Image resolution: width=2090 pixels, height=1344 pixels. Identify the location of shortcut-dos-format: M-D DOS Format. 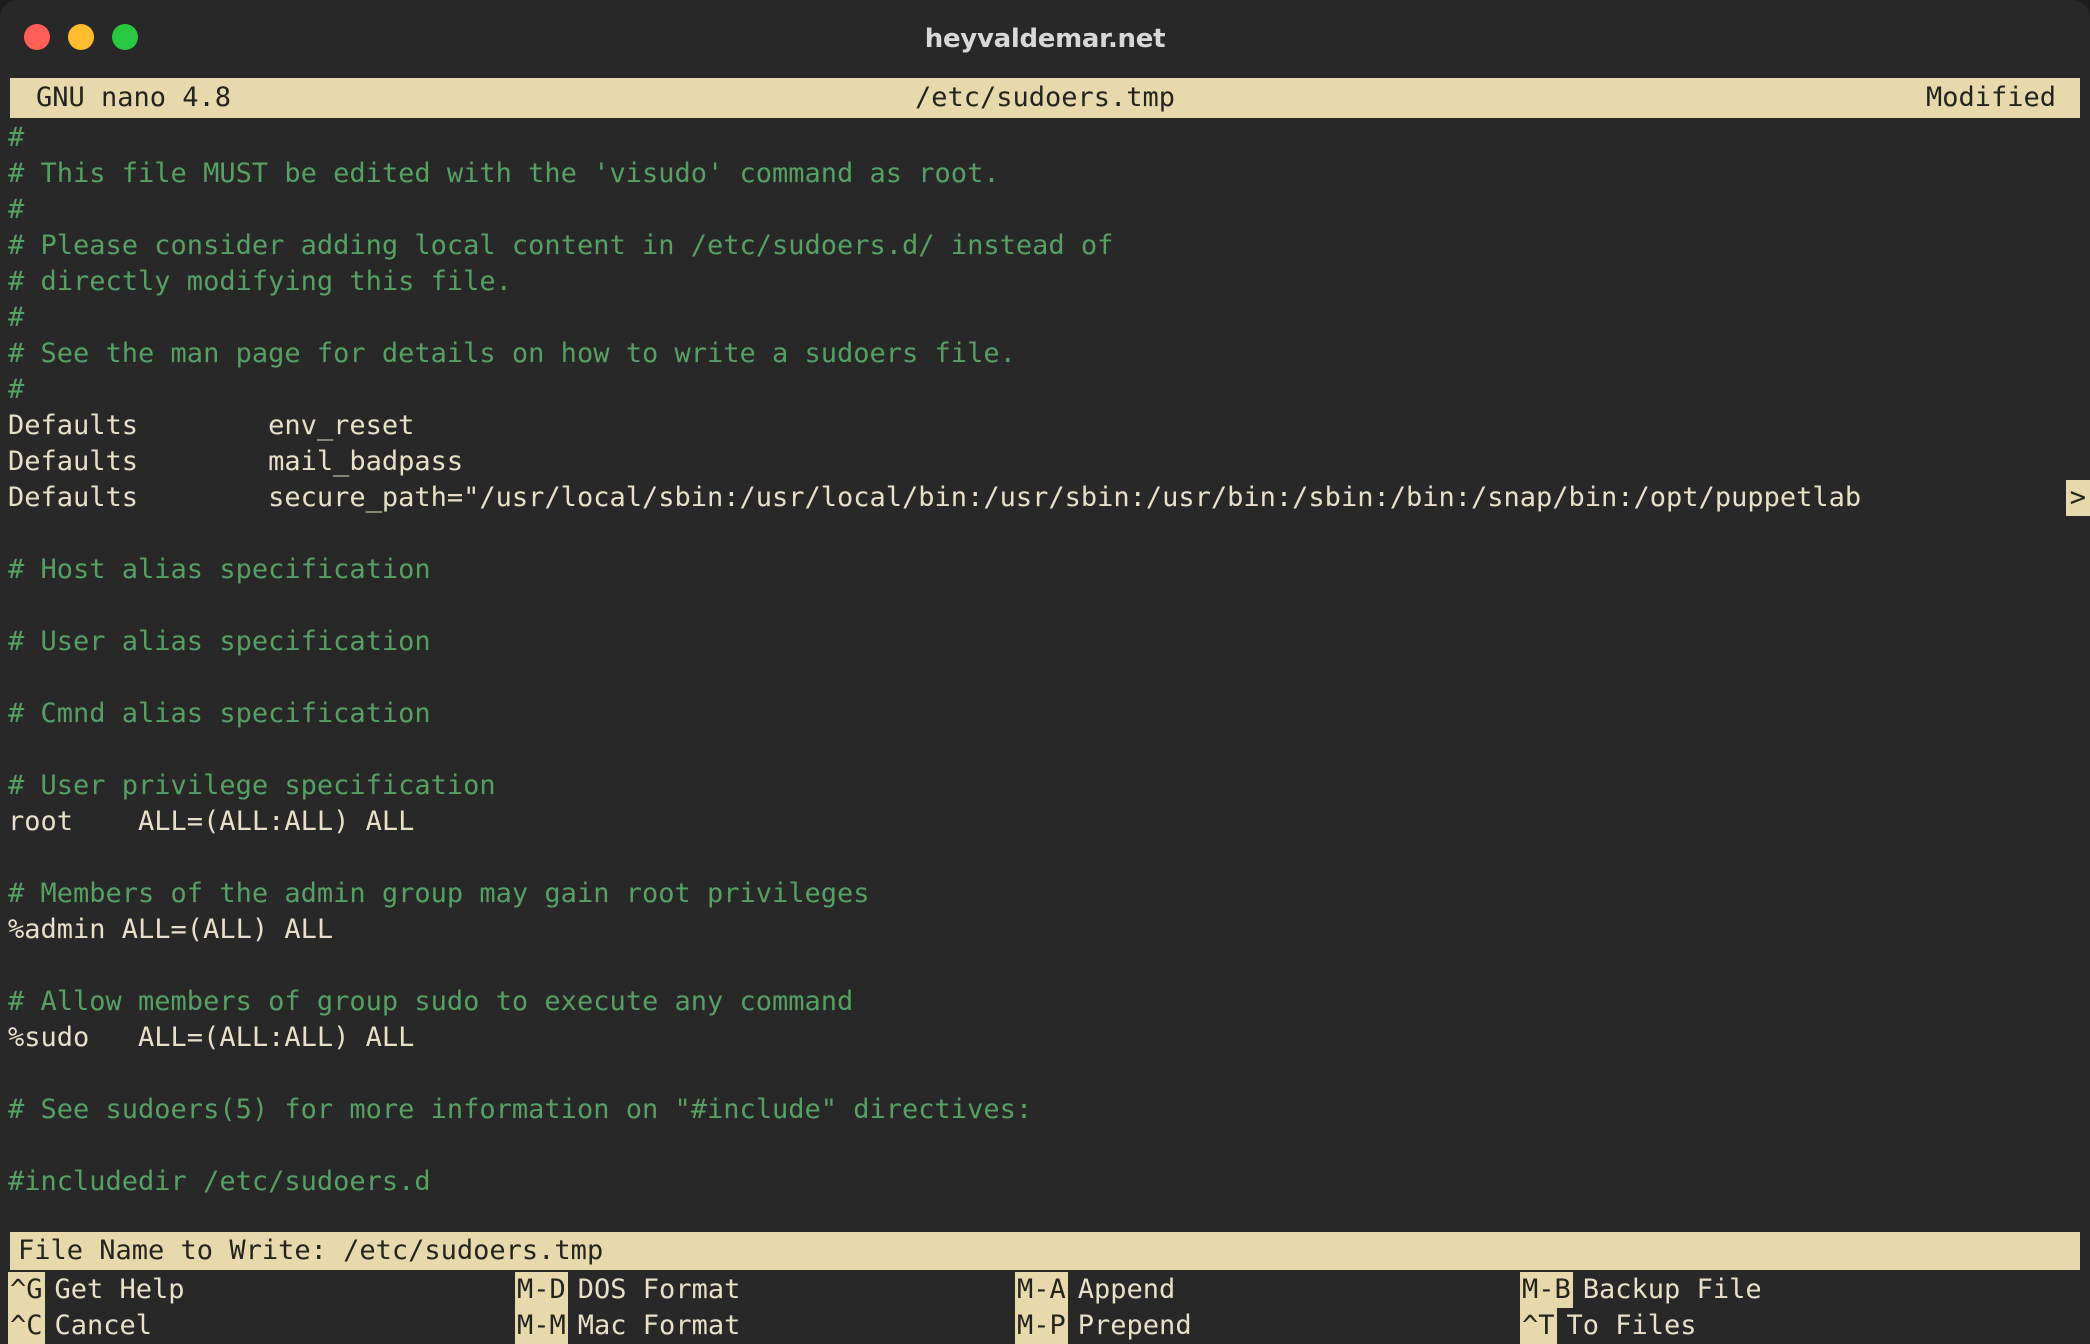
(627, 1290).